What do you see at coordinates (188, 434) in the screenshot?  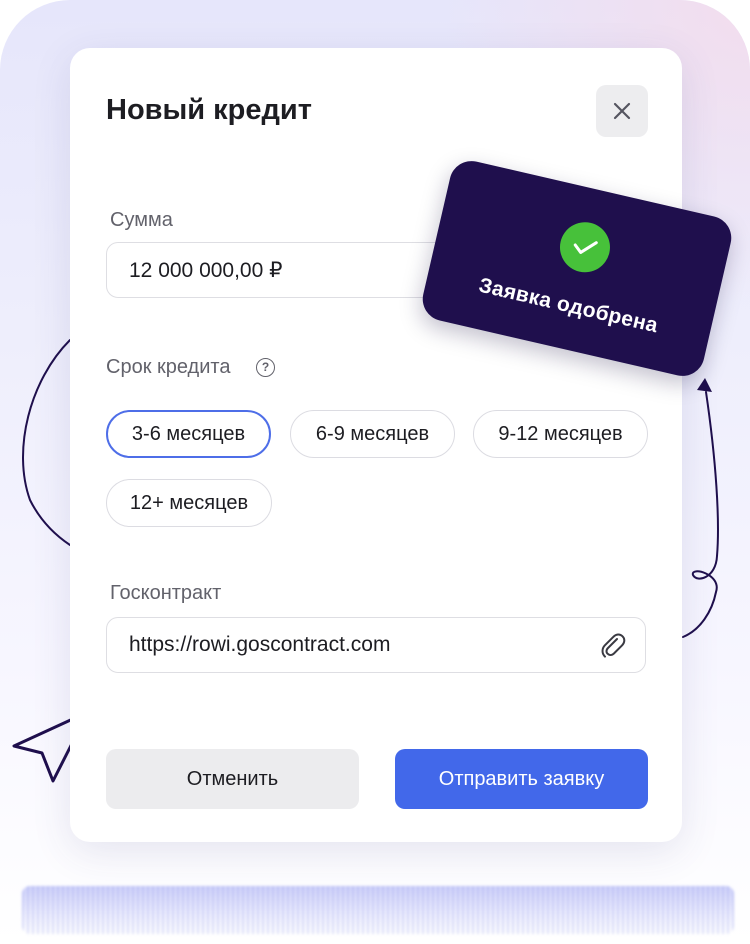 I see `term-option-3-6: 3-6 месяцев` at bounding box center [188, 434].